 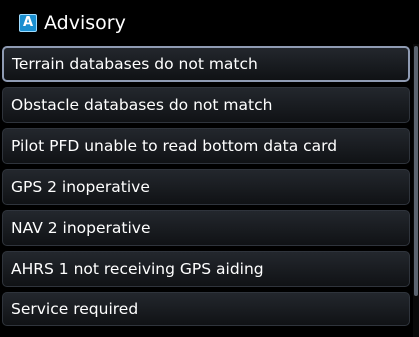 What do you see at coordinates (206, 309) in the screenshot?
I see `message-row-service-required: Service required` at bounding box center [206, 309].